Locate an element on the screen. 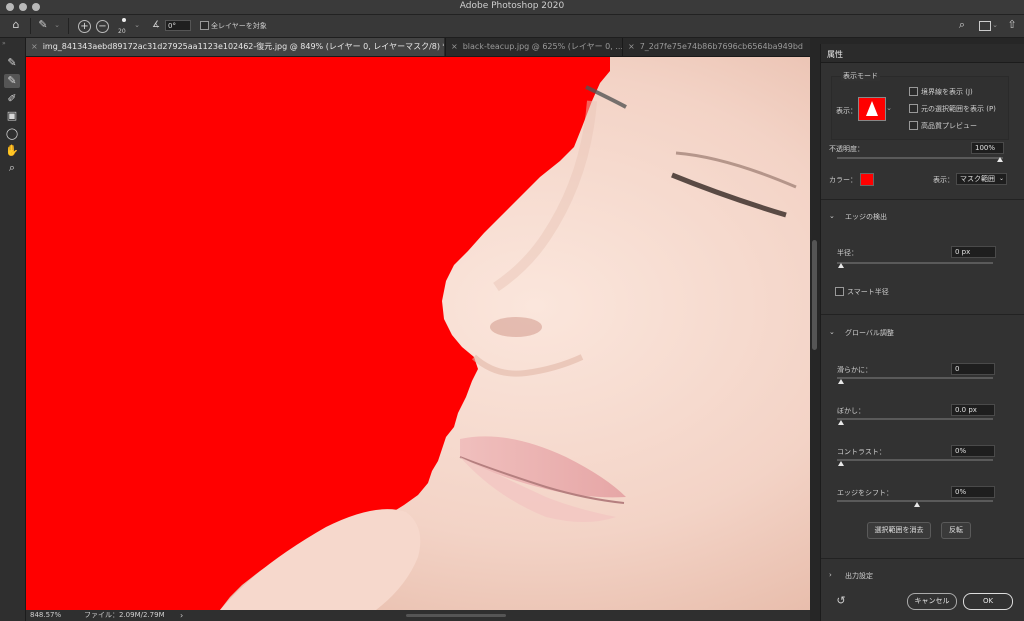 The height and width of the screenshot is (621, 1024). home-icon: ⌂ is located at coordinates (16, 25).